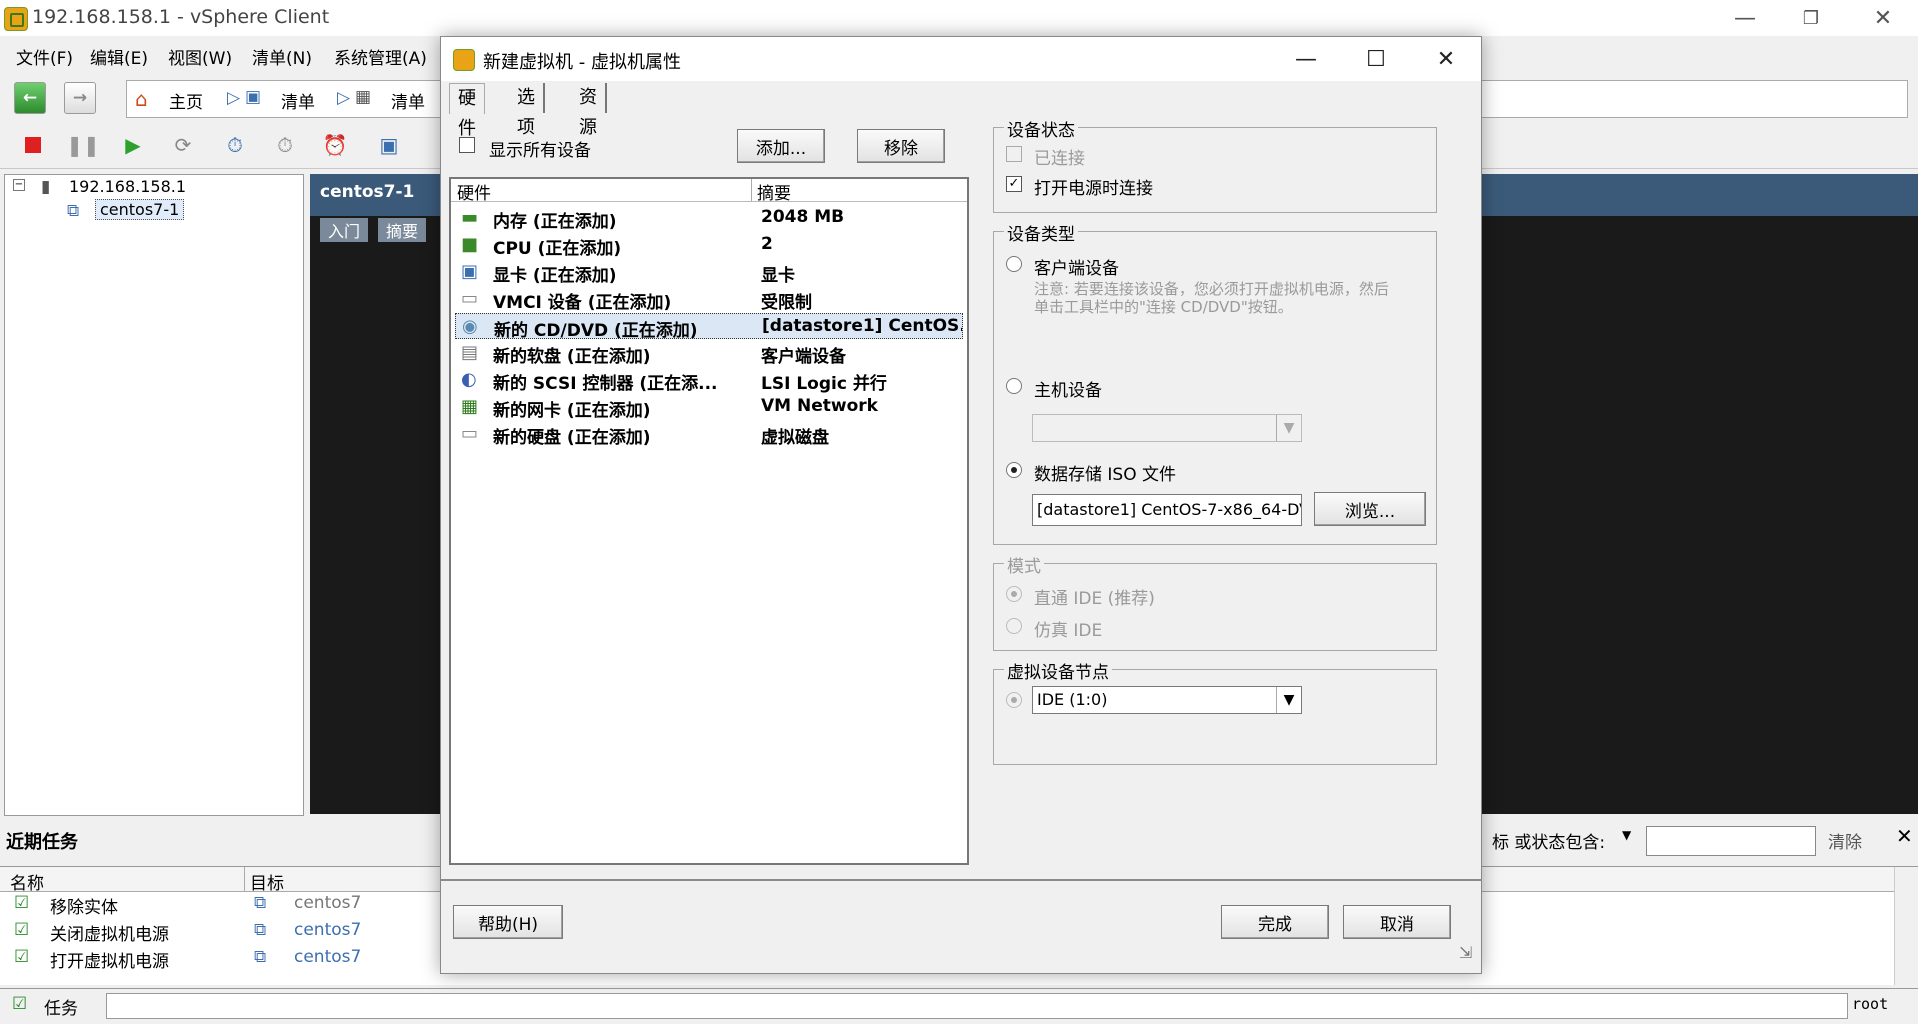 Image resolution: width=1918 pixels, height=1024 pixels. I want to click on close-button: ✕, so click(1883, 18).